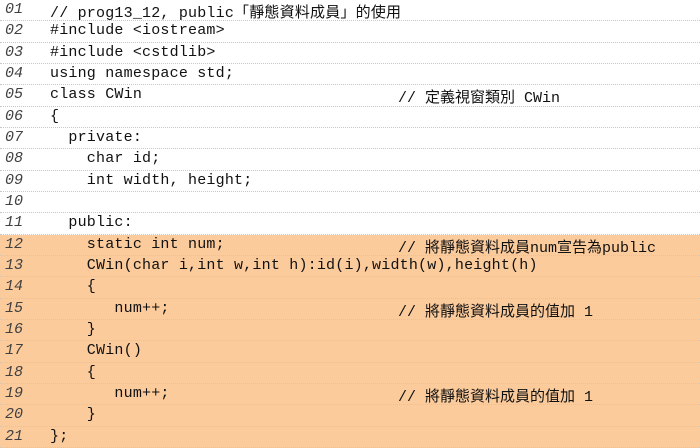  Describe the element at coordinates (350, 245) in the screenshot. I see `code-line: 12 static int num; // 將靜態資料成員num宣告為public` at that location.